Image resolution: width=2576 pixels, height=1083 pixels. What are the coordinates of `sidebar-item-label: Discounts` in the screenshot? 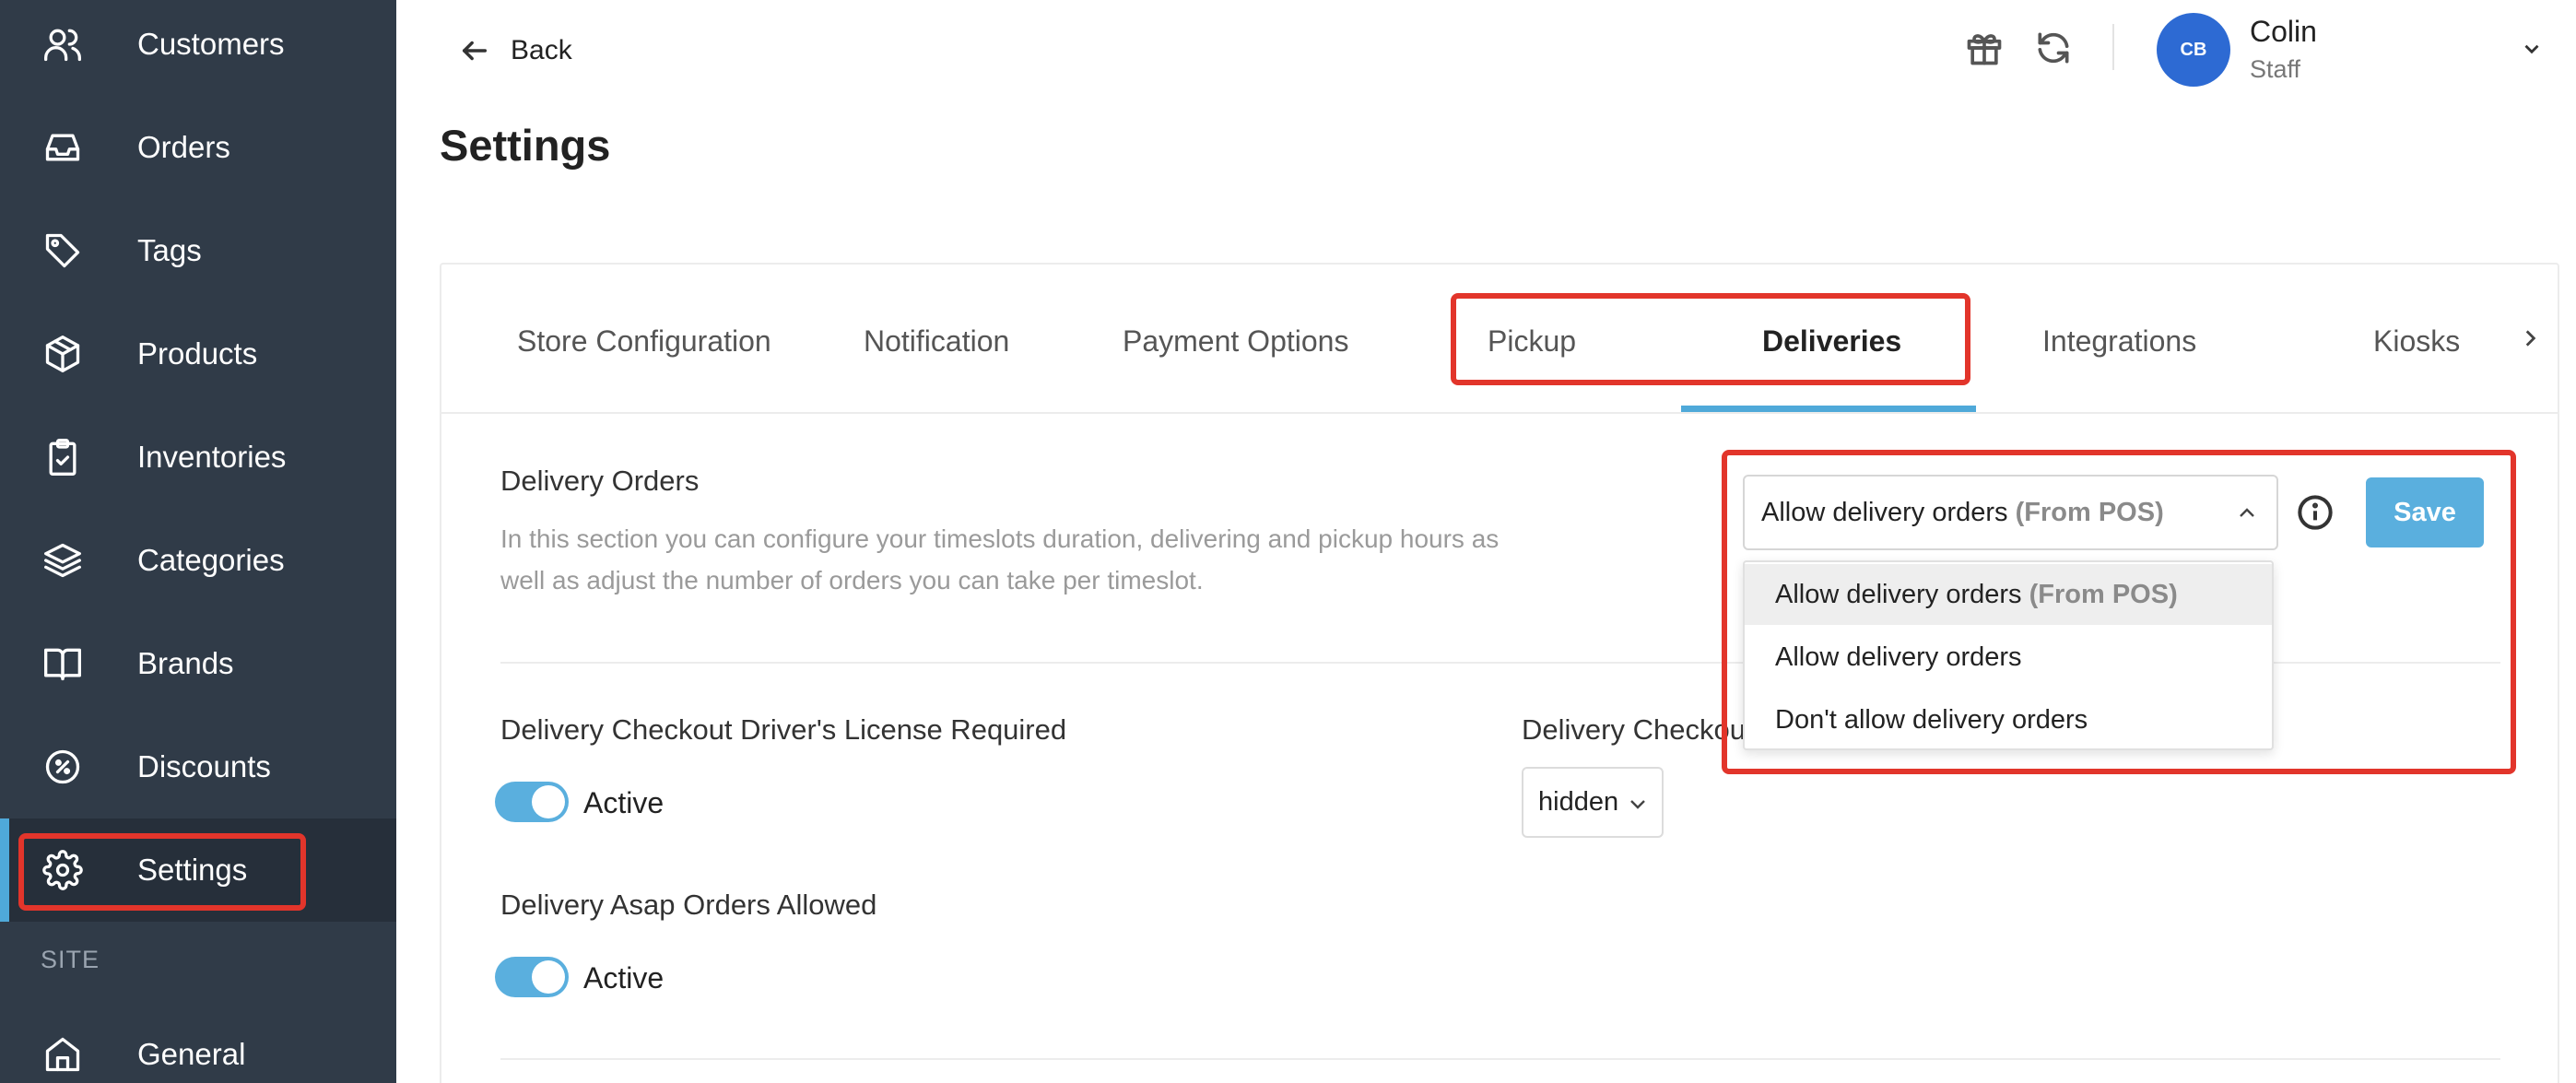 It's located at (204, 766).